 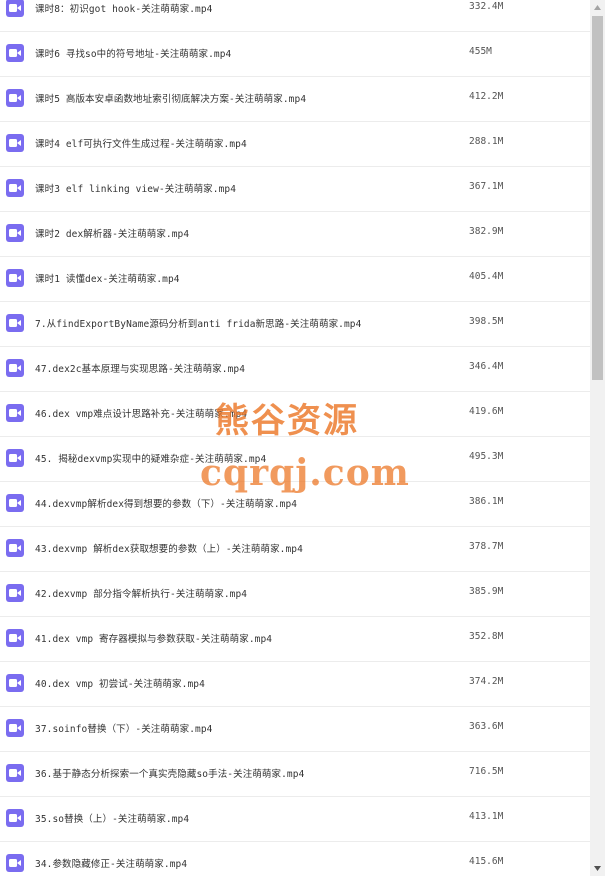 What do you see at coordinates (295, 594) in the screenshot?
I see `file-row: 42.dexvmp 部分指令解析执行-关注萌萌家.mp4 385.9M` at bounding box center [295, 594].